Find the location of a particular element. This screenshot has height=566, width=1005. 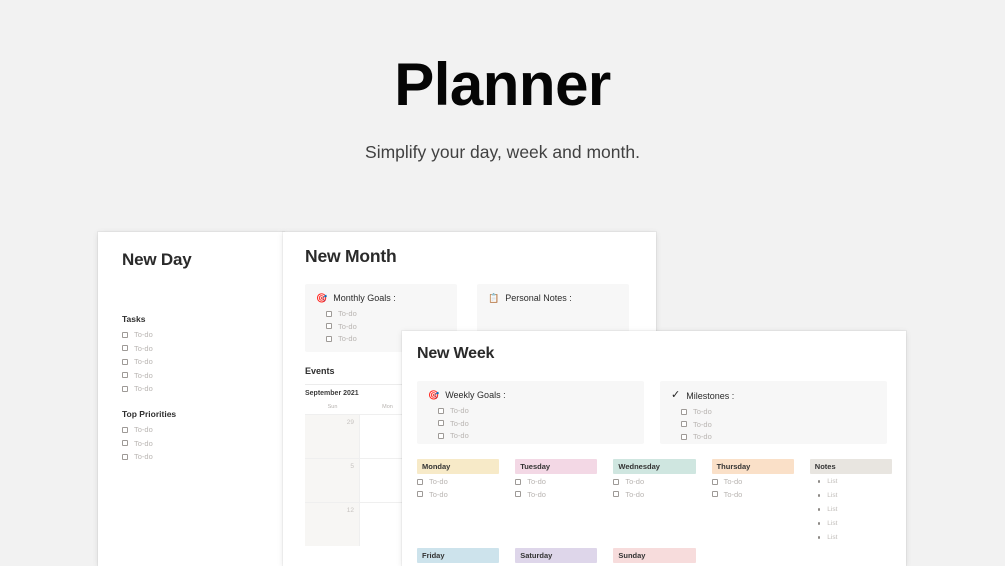

milestones-list: To-do To-do To-do is located at coordinates (773, 424).